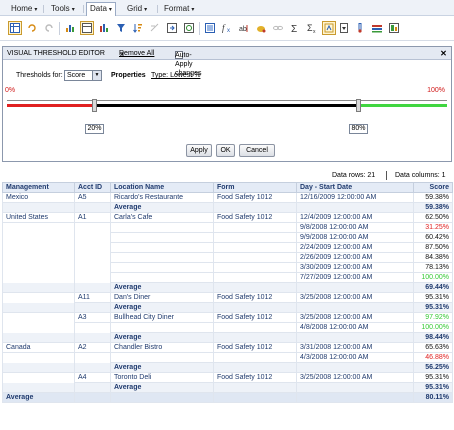 Image resolution: width=454 pixels, height=430 pixels. I want to click on svg-text: x, so click(314, 31).